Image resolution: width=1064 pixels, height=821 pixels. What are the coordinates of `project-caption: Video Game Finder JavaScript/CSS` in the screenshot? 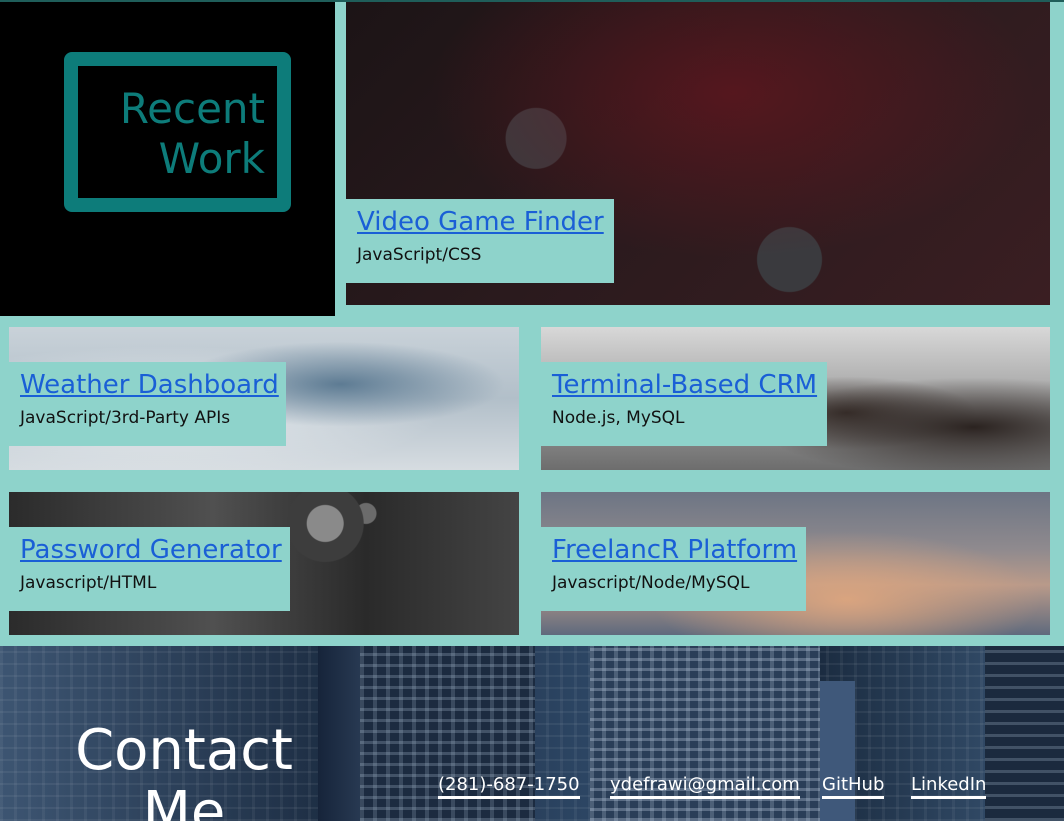 It's located at (480, 241).